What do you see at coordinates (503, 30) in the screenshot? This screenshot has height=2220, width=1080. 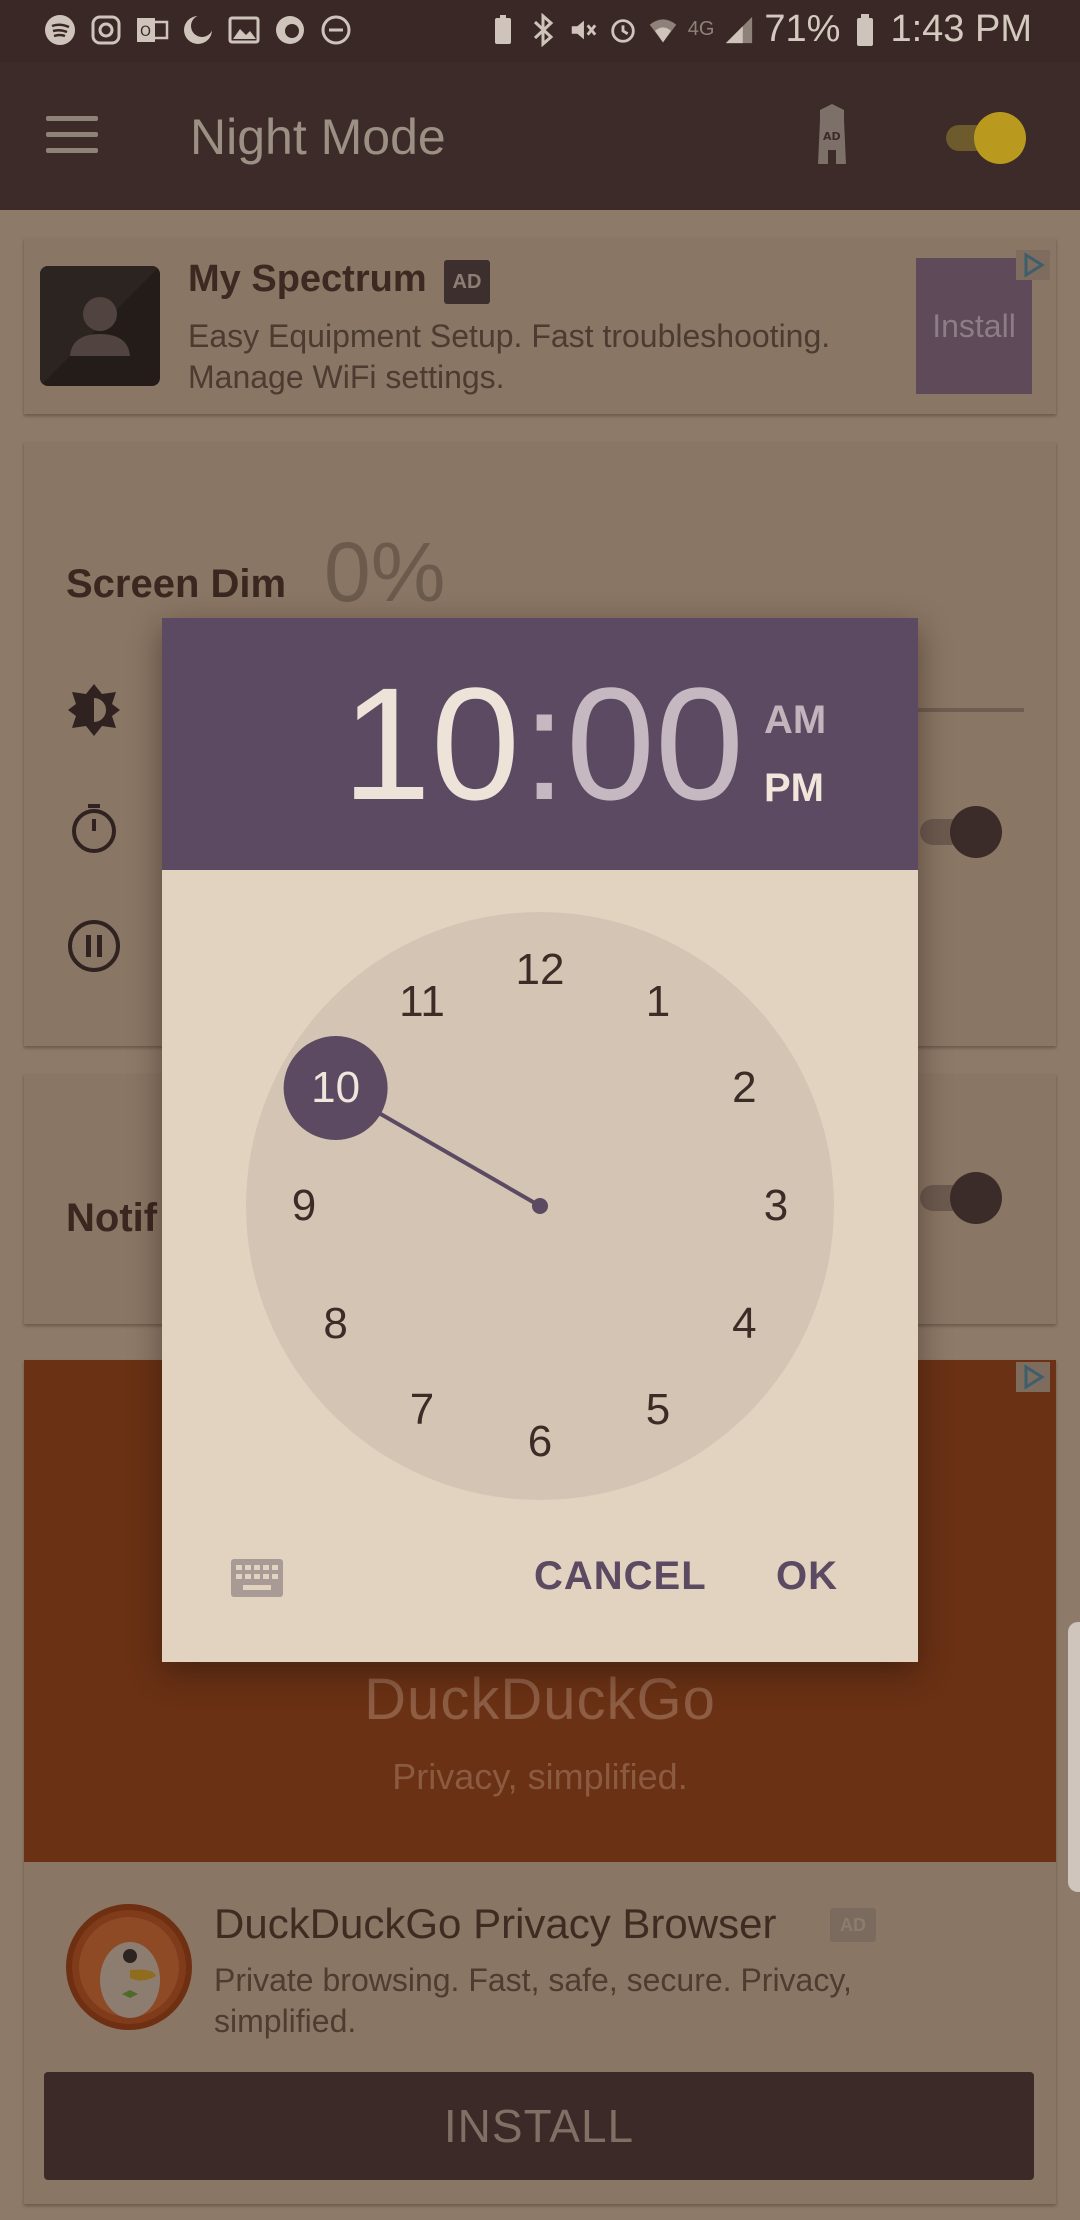 I see `battery-saver-icon` at bounding box center [503, 30].